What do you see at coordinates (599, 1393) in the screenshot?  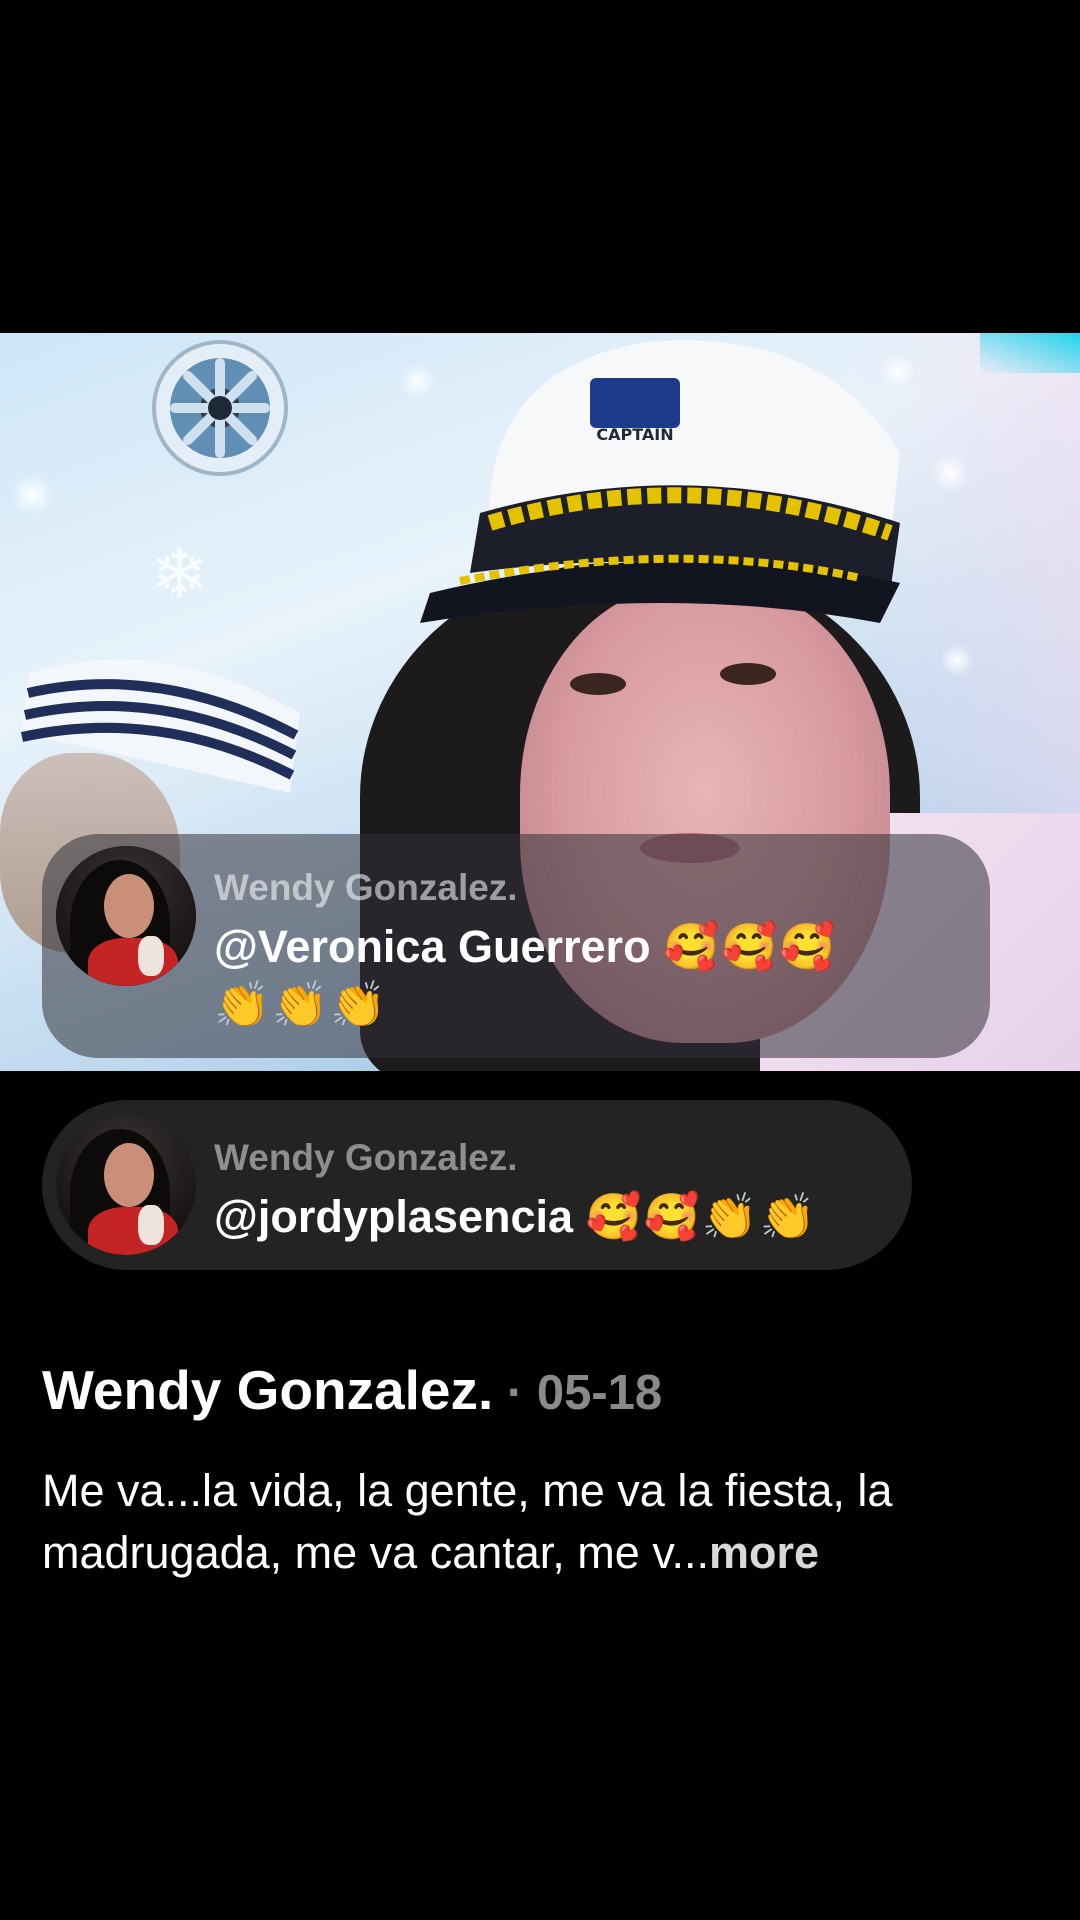 I see `post-date: 05-18` at bounding box center [599, 1393].